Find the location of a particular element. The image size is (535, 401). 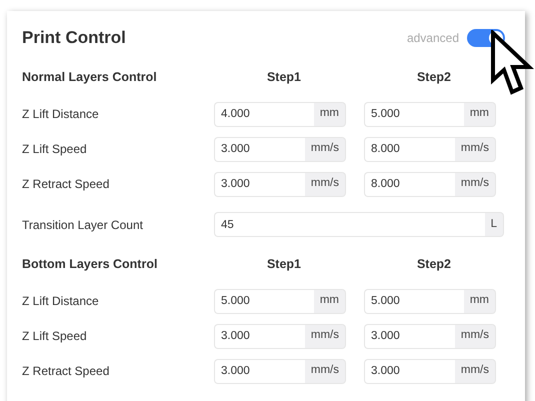

card-title: Print Control is located at coordinates (74, 38).